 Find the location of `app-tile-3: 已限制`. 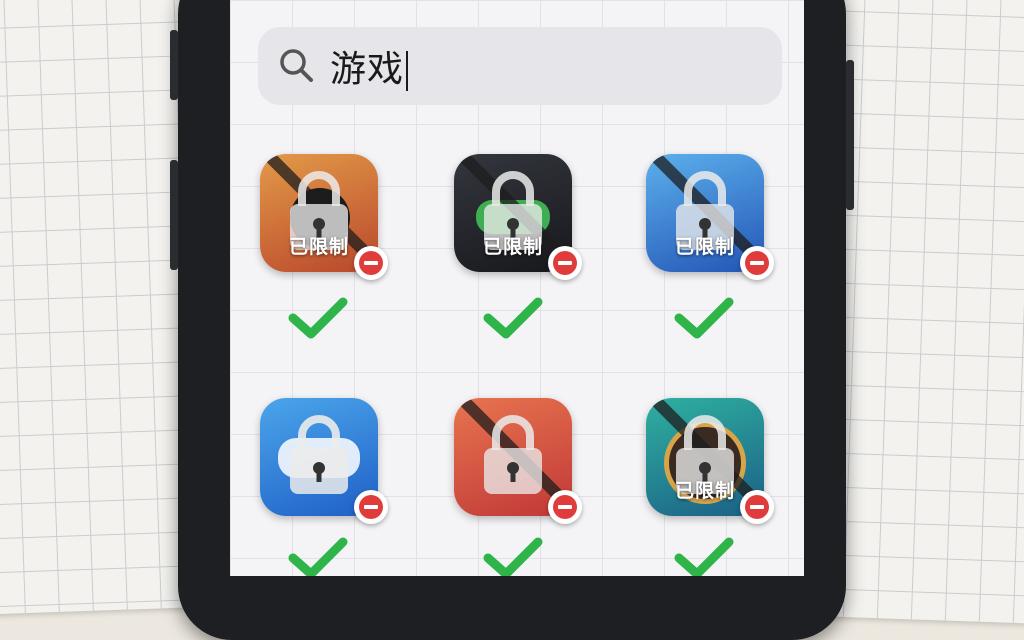

app-tile-3: 已限制 is located at coordinates (710, 217).